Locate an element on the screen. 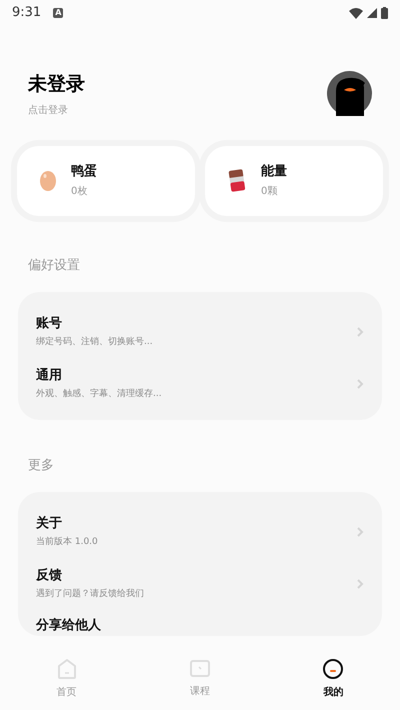  section-title: 更多 is located at coordinates (41, 465).